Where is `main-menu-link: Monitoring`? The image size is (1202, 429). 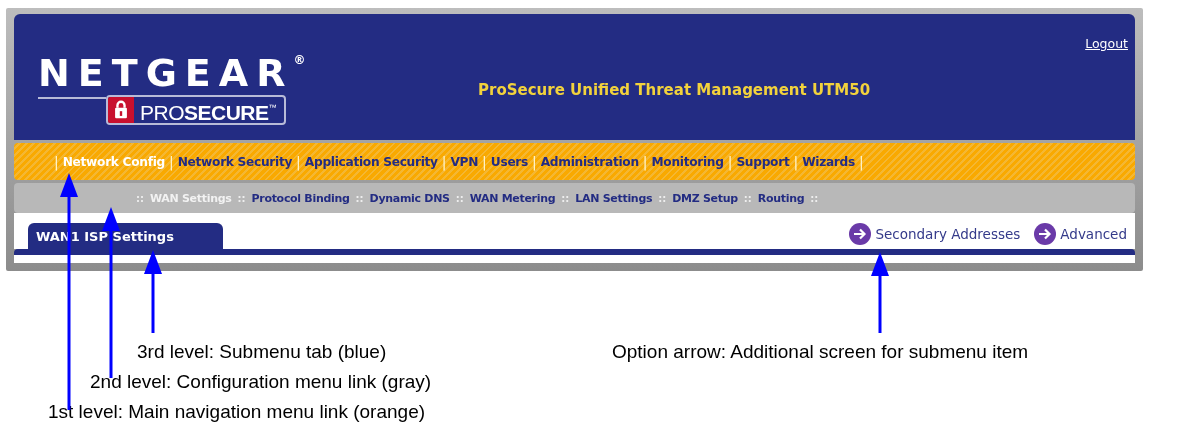
main-menu-link: Monitoring is located at coordinates (687, 161).